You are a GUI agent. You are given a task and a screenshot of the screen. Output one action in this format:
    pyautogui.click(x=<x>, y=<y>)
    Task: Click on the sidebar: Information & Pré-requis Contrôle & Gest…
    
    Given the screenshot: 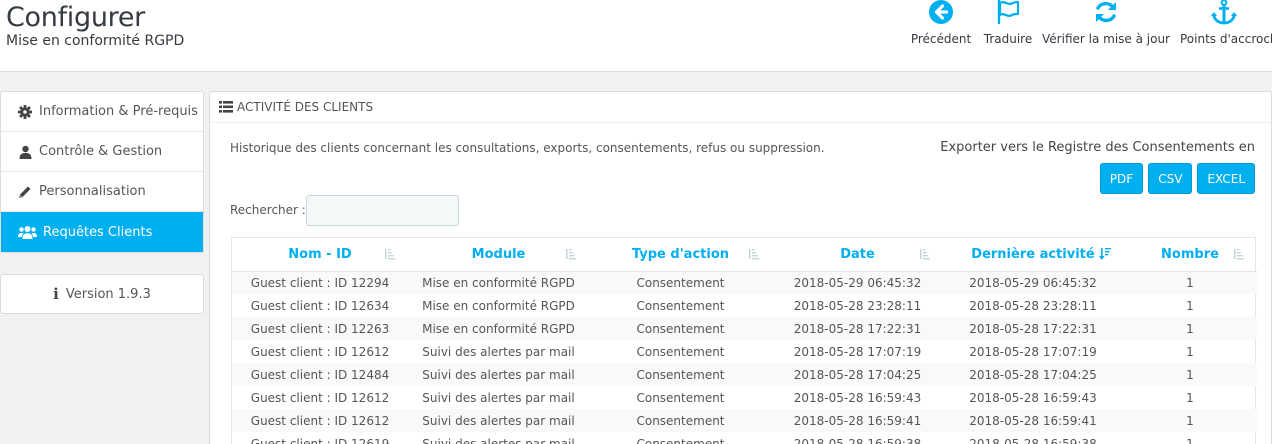 What is the action you would take?
    pyautogui.click(x=102, y=202)
    